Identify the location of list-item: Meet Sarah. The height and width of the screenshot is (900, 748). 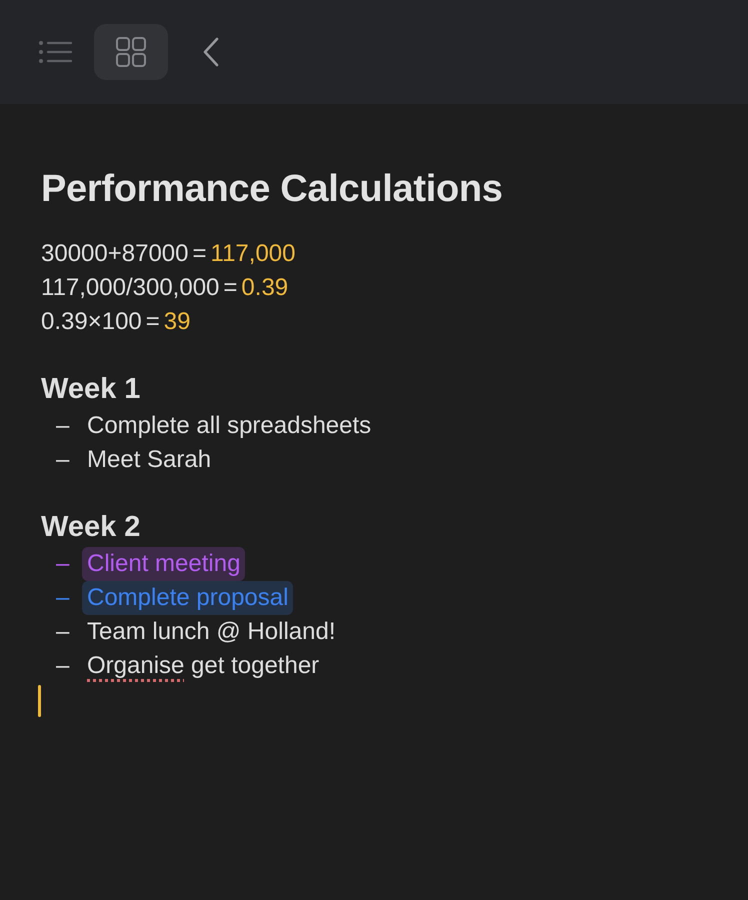
(149, 460).